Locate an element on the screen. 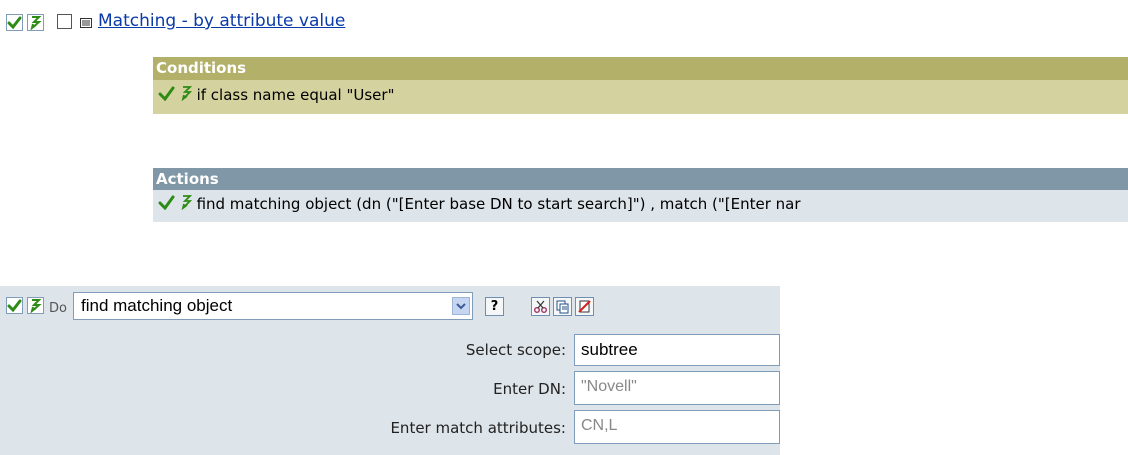 The image size is (1128, 455). action-trace-icon is located at coordinates (35, 305).